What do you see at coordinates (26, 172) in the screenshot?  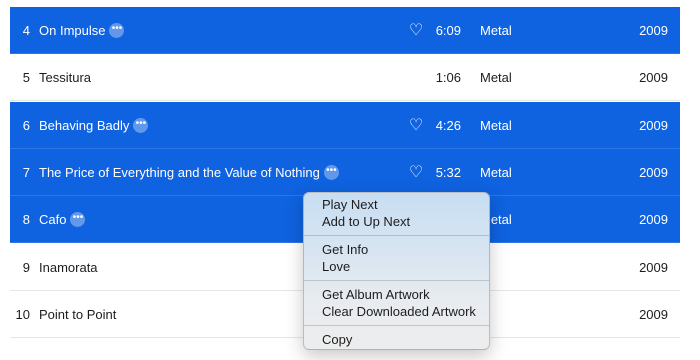 I see `track-number: 7` at bounding box center [26, 172].